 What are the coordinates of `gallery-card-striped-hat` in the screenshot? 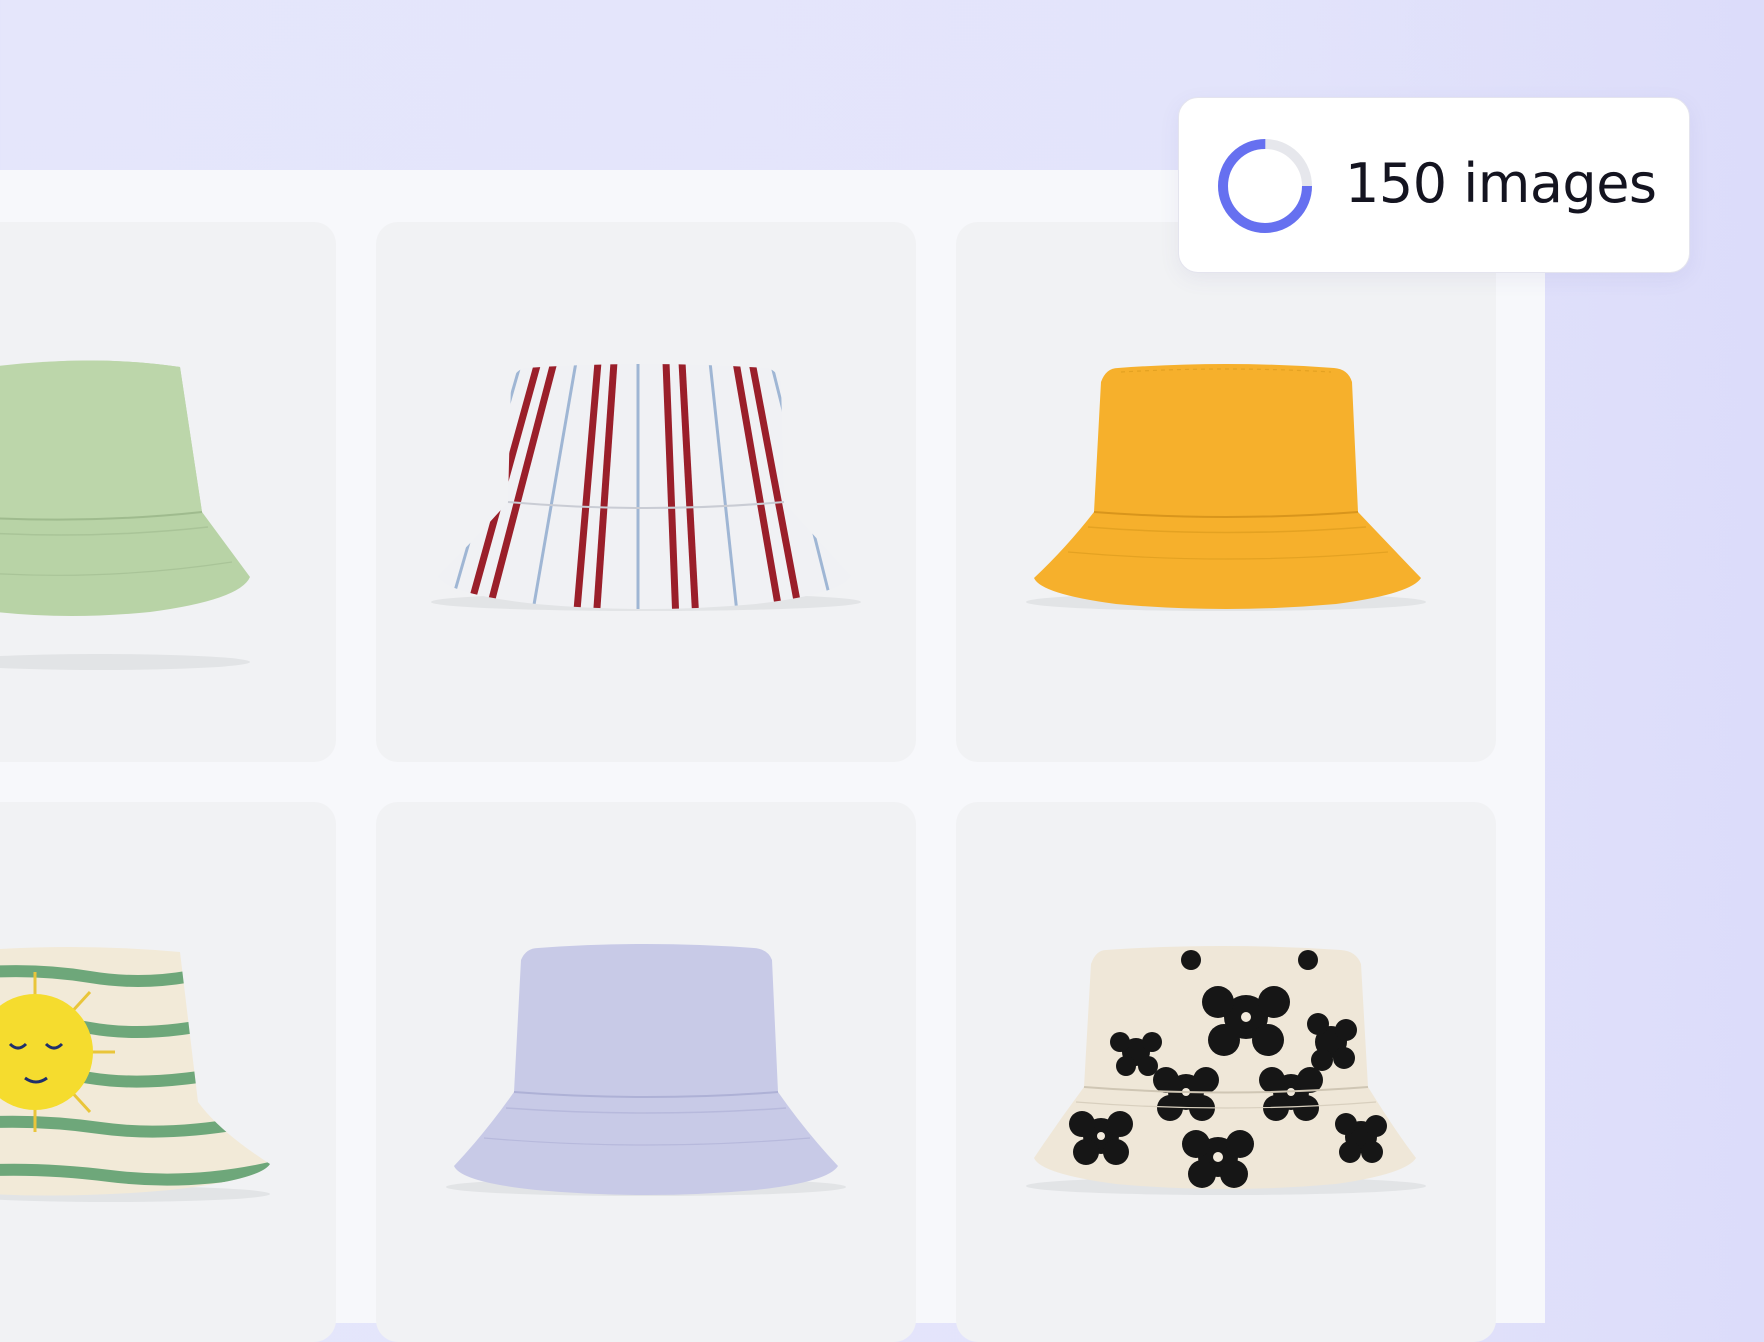 It's located at (646, 492).